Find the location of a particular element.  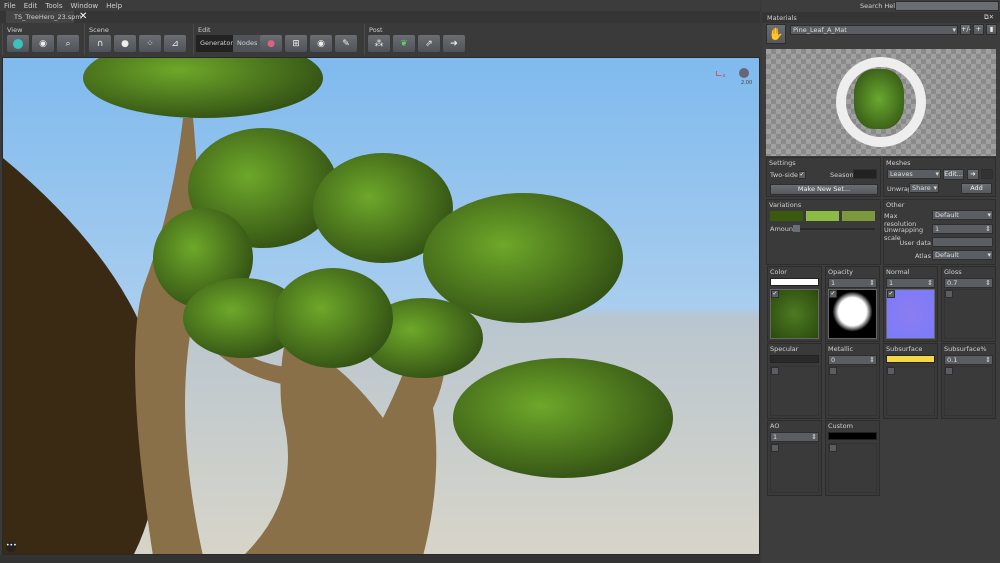

channel-label: Specular is located at coordinates (784, 349).